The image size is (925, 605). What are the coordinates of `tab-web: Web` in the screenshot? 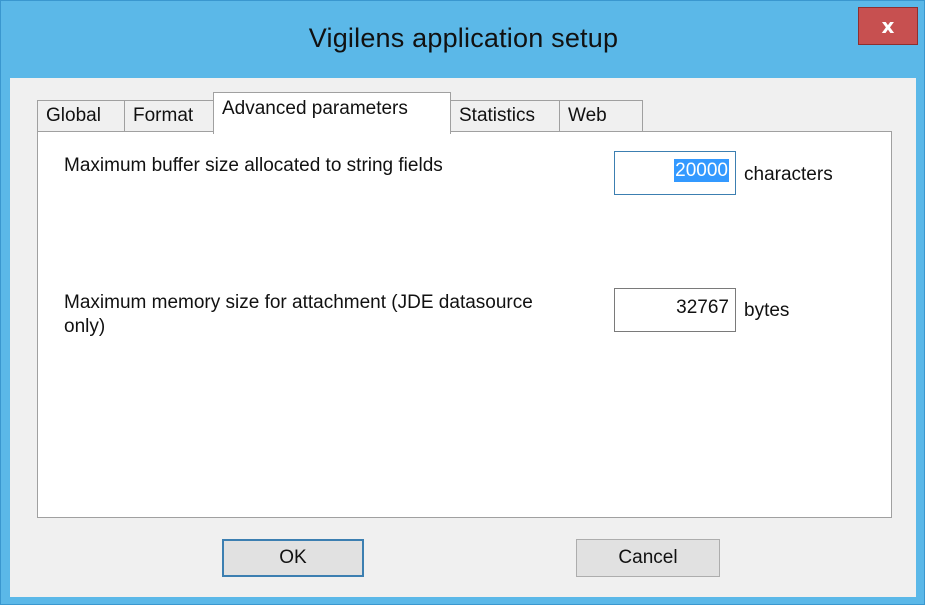 It's located at (601, 116).